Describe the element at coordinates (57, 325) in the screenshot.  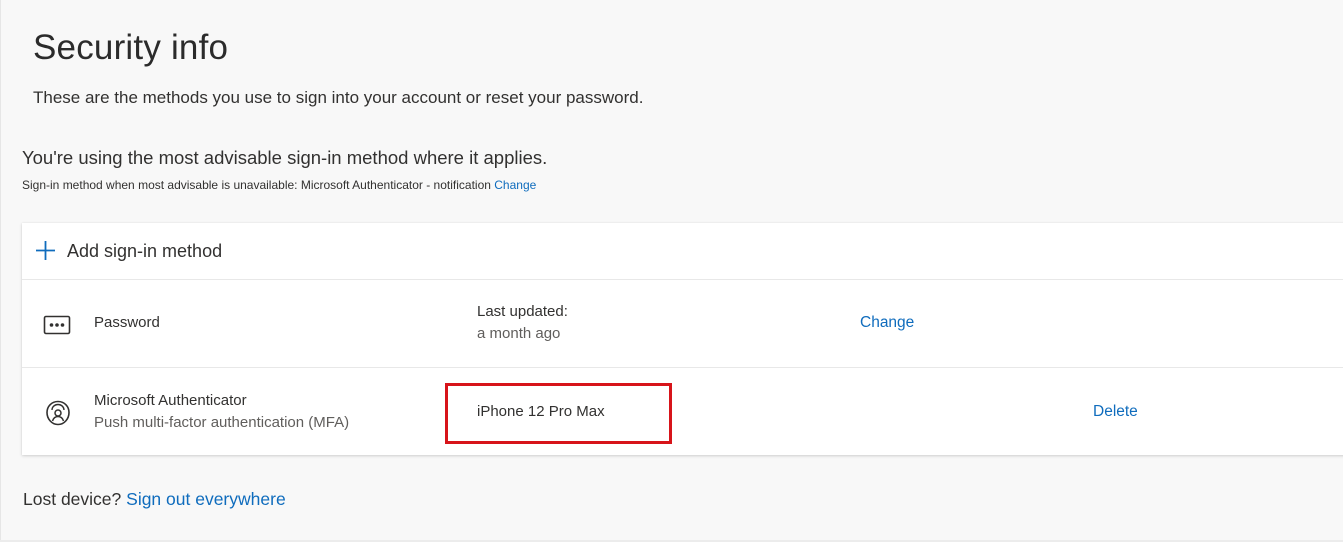
I see `password-dots-icon` at that location.